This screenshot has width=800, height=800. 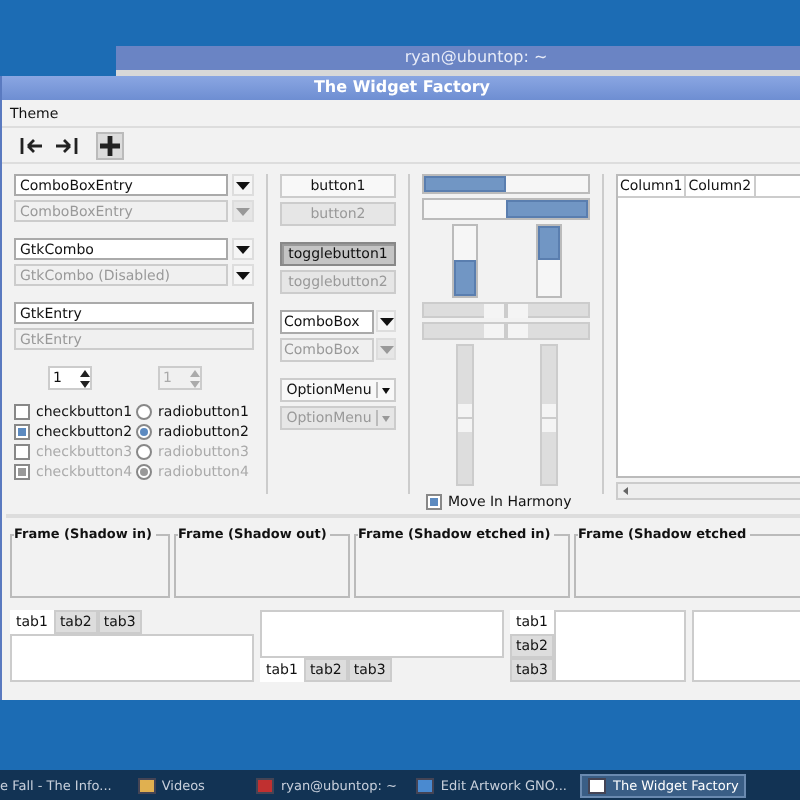 I want to click on add-button, so click(x=110, y=145).